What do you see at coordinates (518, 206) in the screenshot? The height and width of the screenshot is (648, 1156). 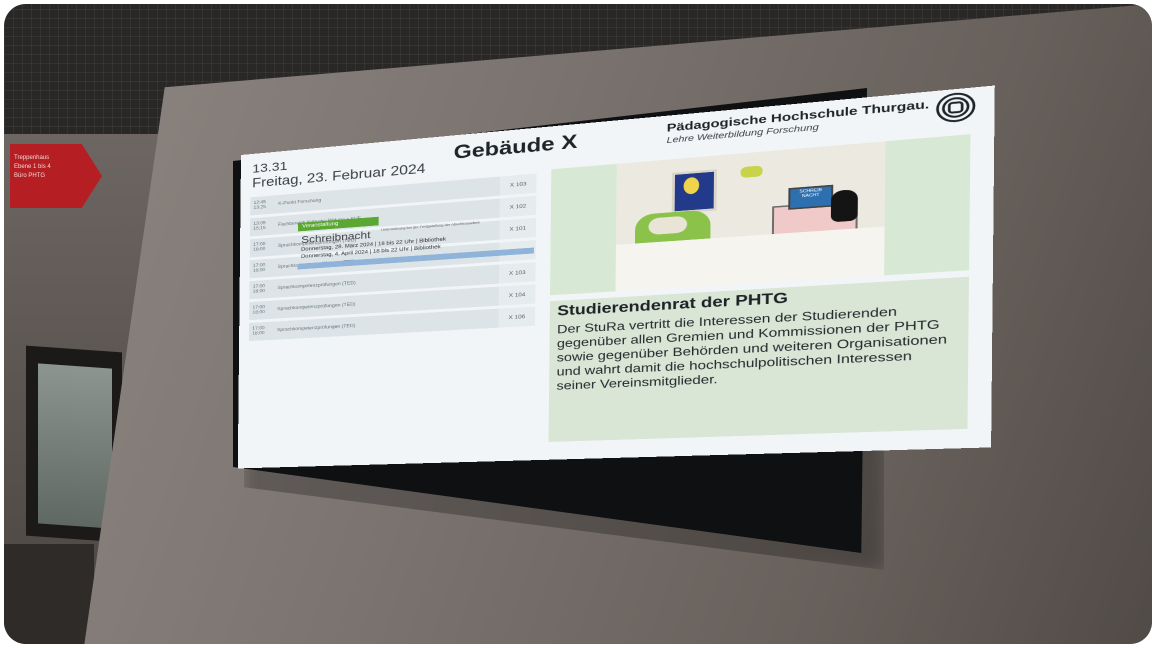 I see `schedule-room: X 102` at bounding box center [518, 206].